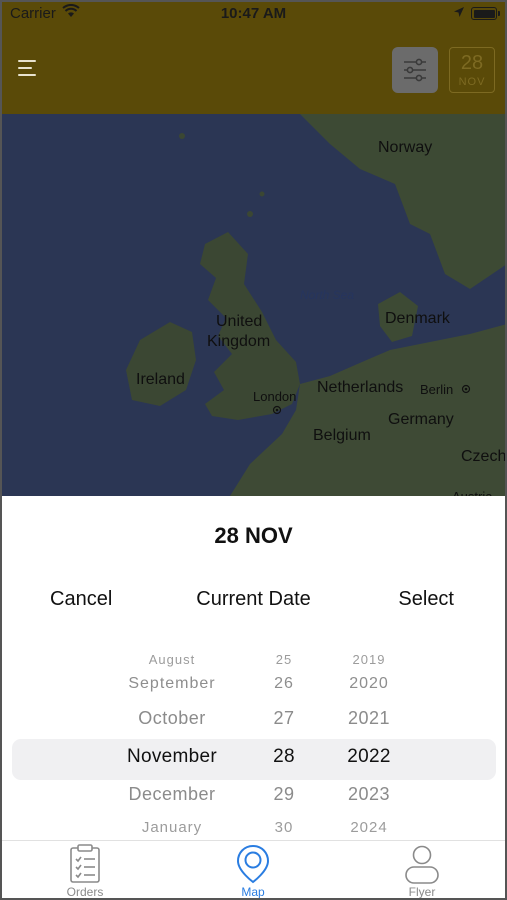  What do you see at coordinates (172, 794) in the screenshot?
I see `month-option: December` at bounding box center [172, 794].